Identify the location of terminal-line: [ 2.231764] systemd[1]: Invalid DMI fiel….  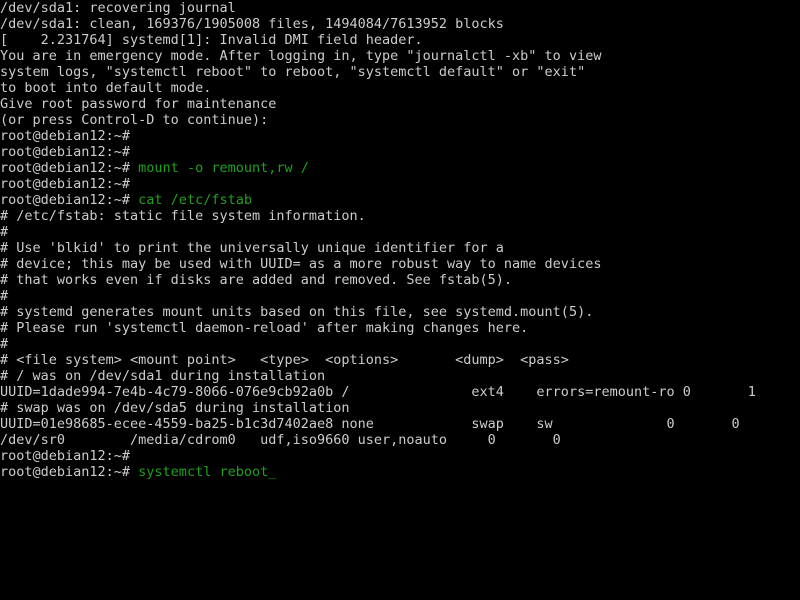
(400, 40).